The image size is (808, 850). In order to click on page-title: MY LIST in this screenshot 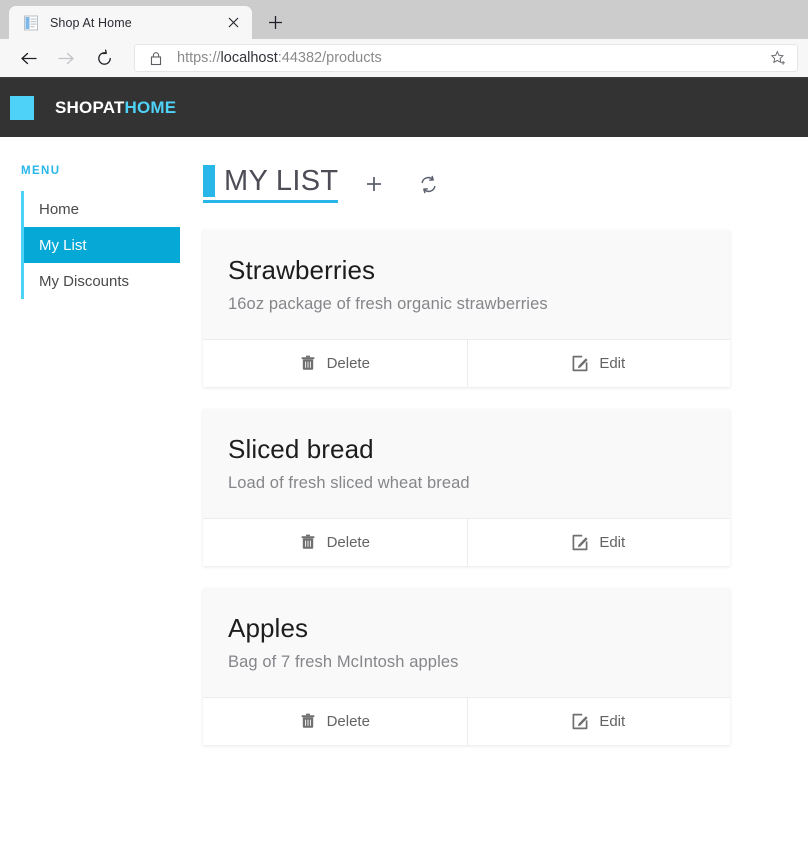, I will do `click(271, 183)`.